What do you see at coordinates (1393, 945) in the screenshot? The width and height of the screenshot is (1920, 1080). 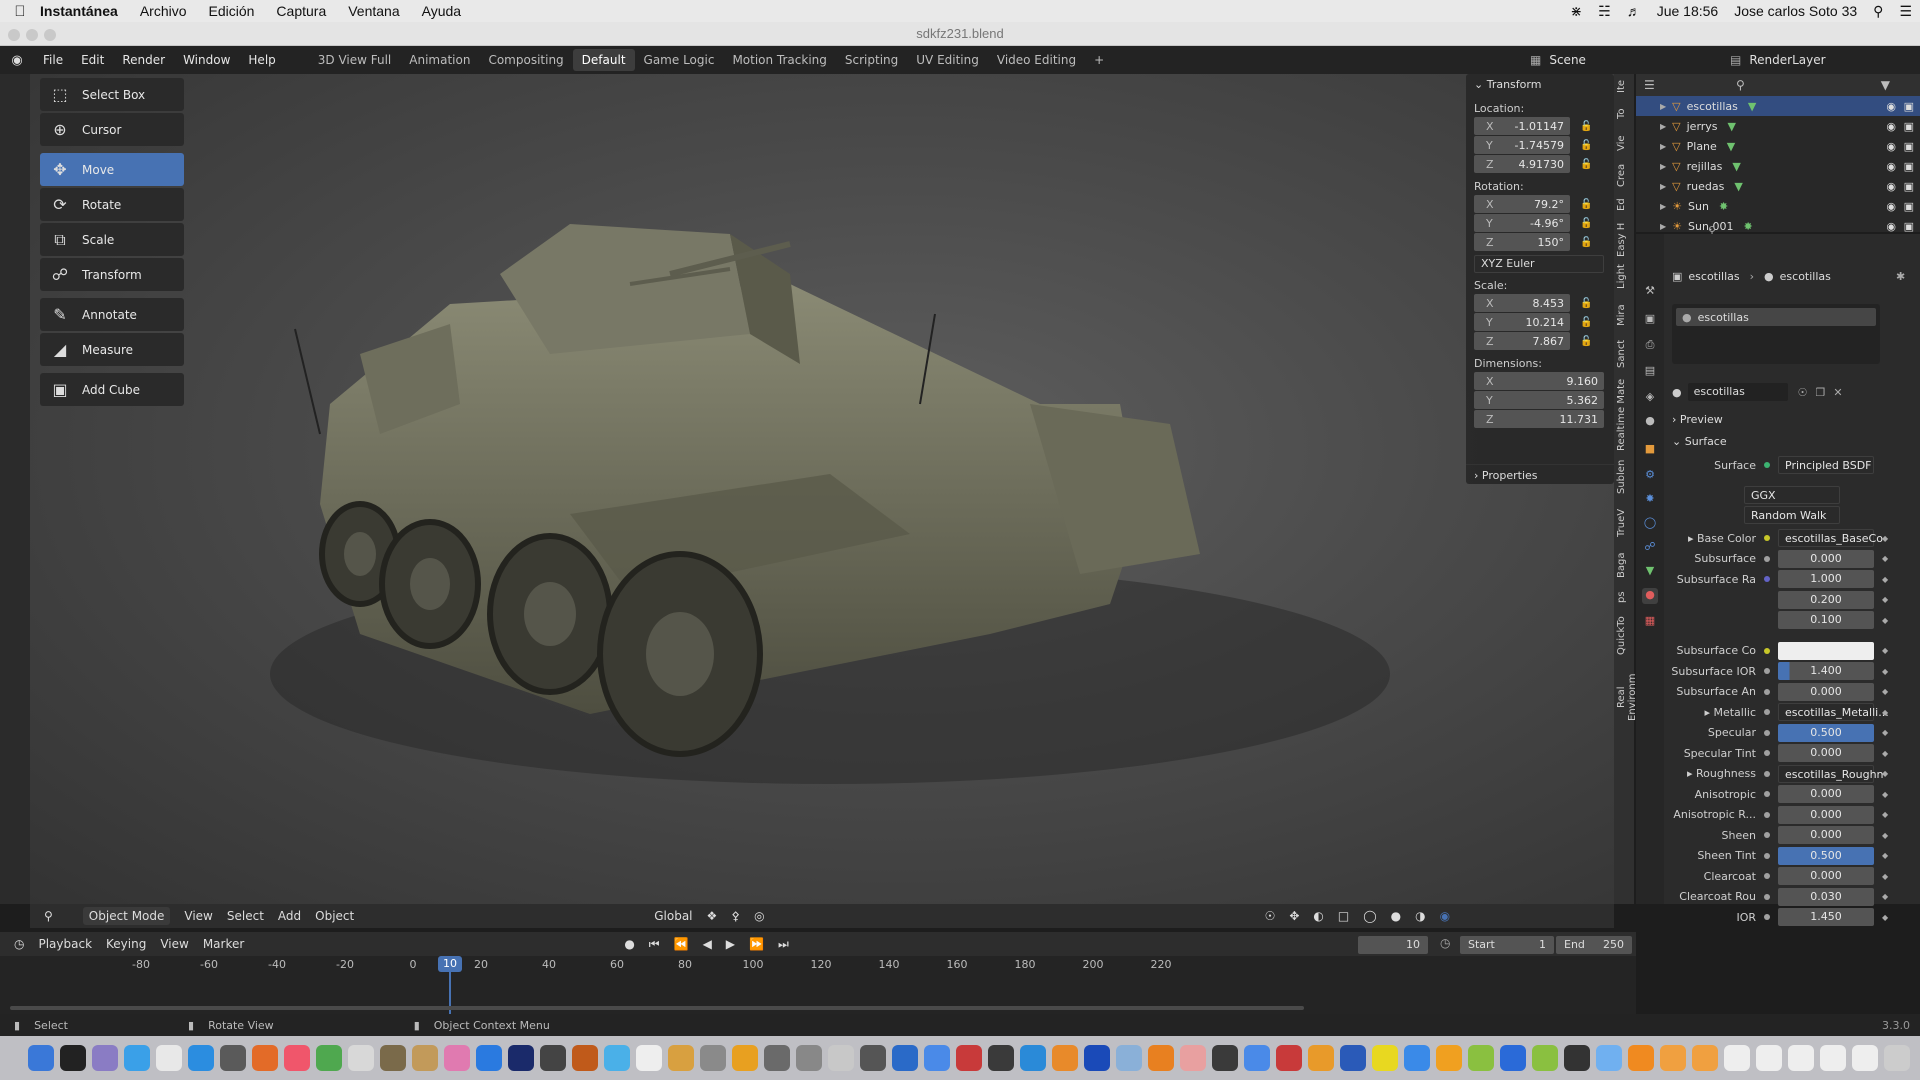 I see `current-frame-field: 10` at bounding box center [1393, 945].